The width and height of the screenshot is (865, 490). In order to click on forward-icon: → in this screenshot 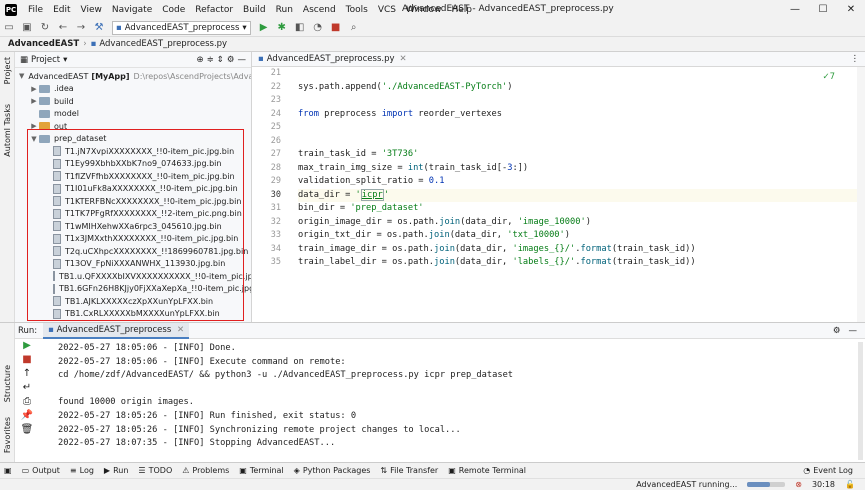, I will do `click(81, 28)`.